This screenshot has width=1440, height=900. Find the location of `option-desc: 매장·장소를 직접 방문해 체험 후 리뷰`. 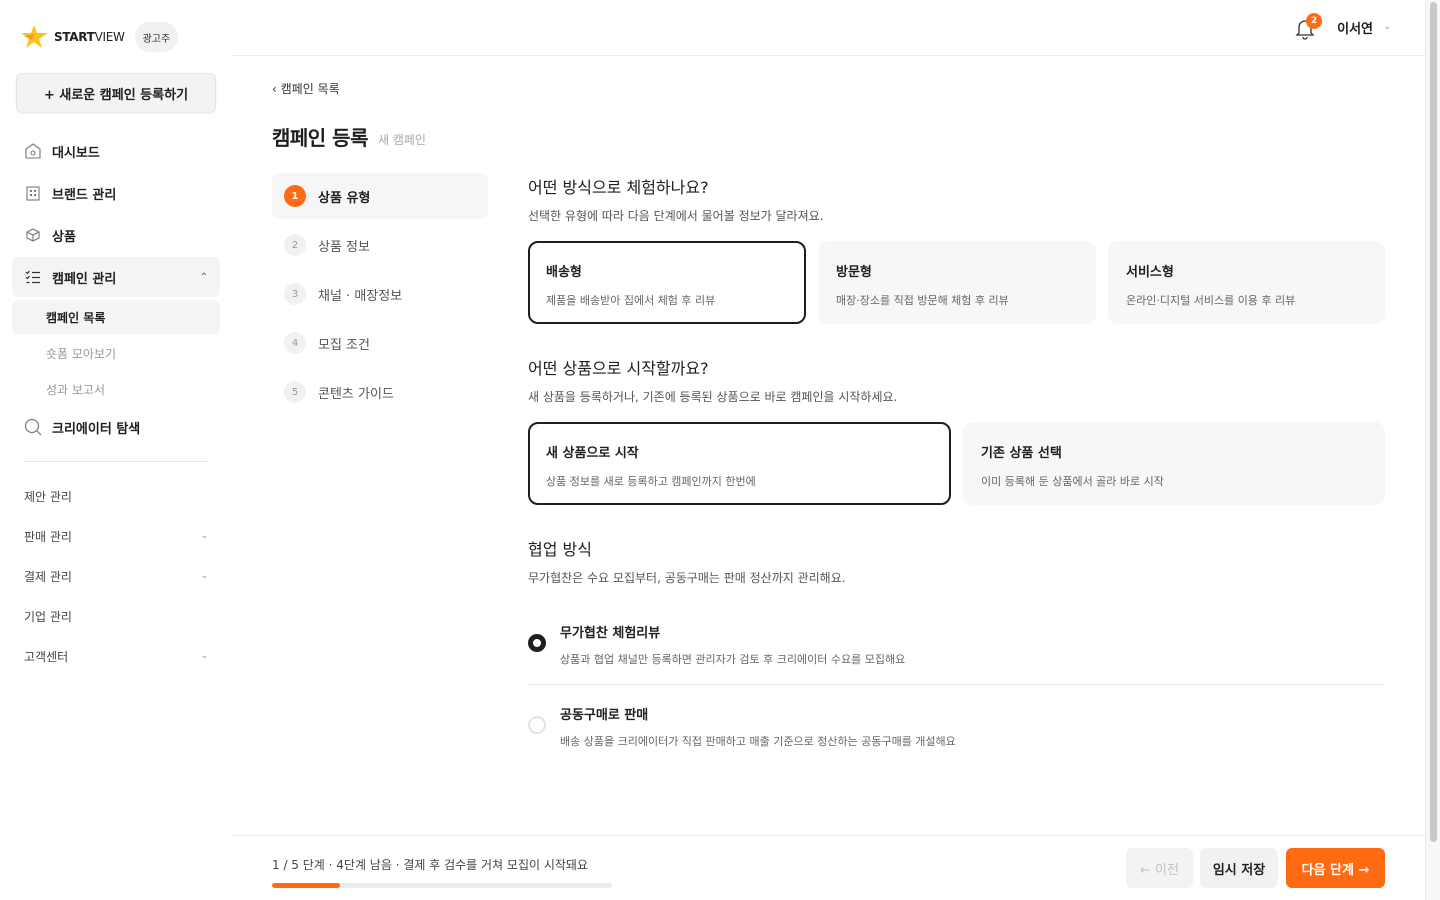

option-desc: 매장·장소를 직접 방문해 체험 후 리뷰 is located at coordinates (922, 300).